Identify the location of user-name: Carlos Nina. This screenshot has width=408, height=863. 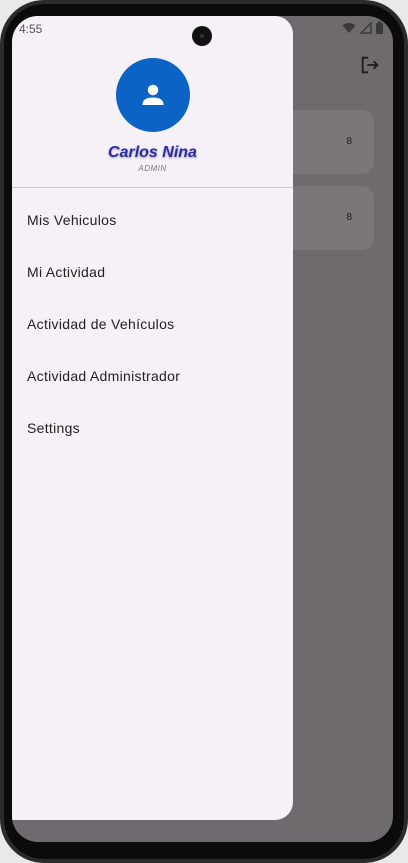
(152, 152).